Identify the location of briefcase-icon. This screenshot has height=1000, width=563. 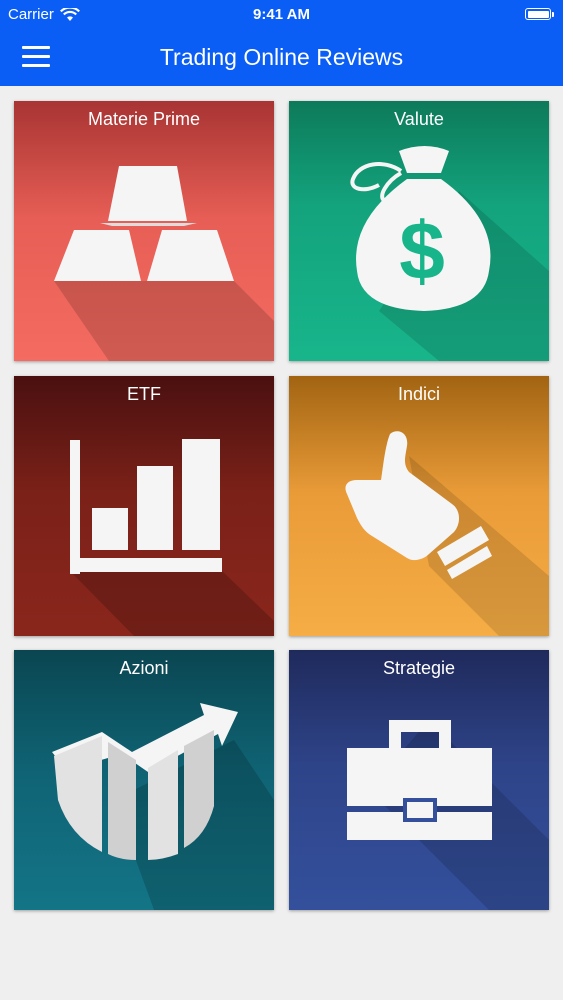
(448, 815).